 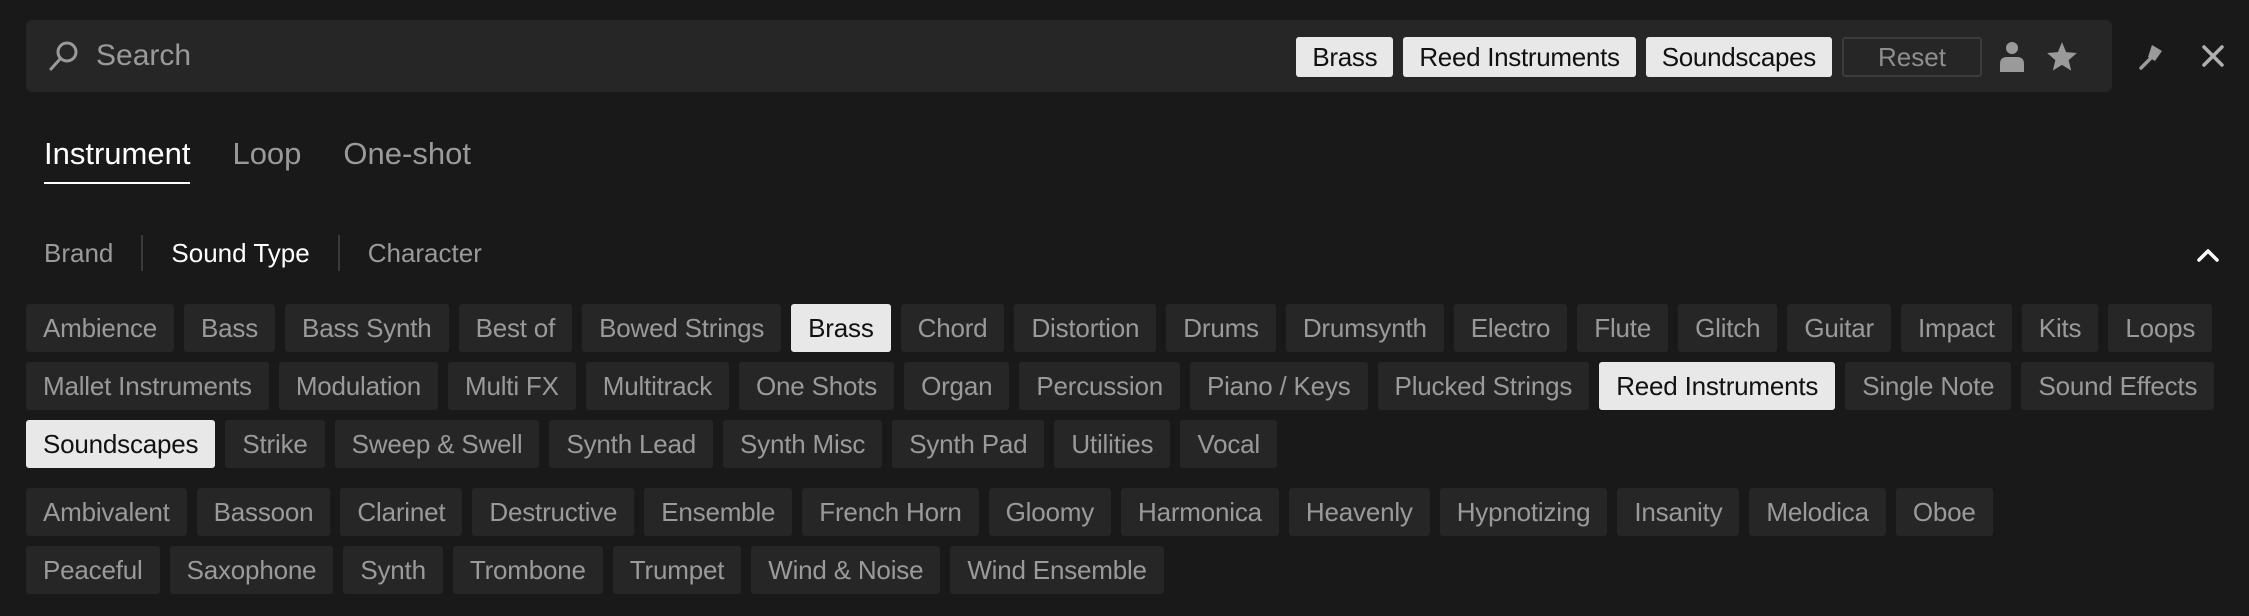 I want to click on tag-harmonica: Harmonica, so click(x=1200, y=512).